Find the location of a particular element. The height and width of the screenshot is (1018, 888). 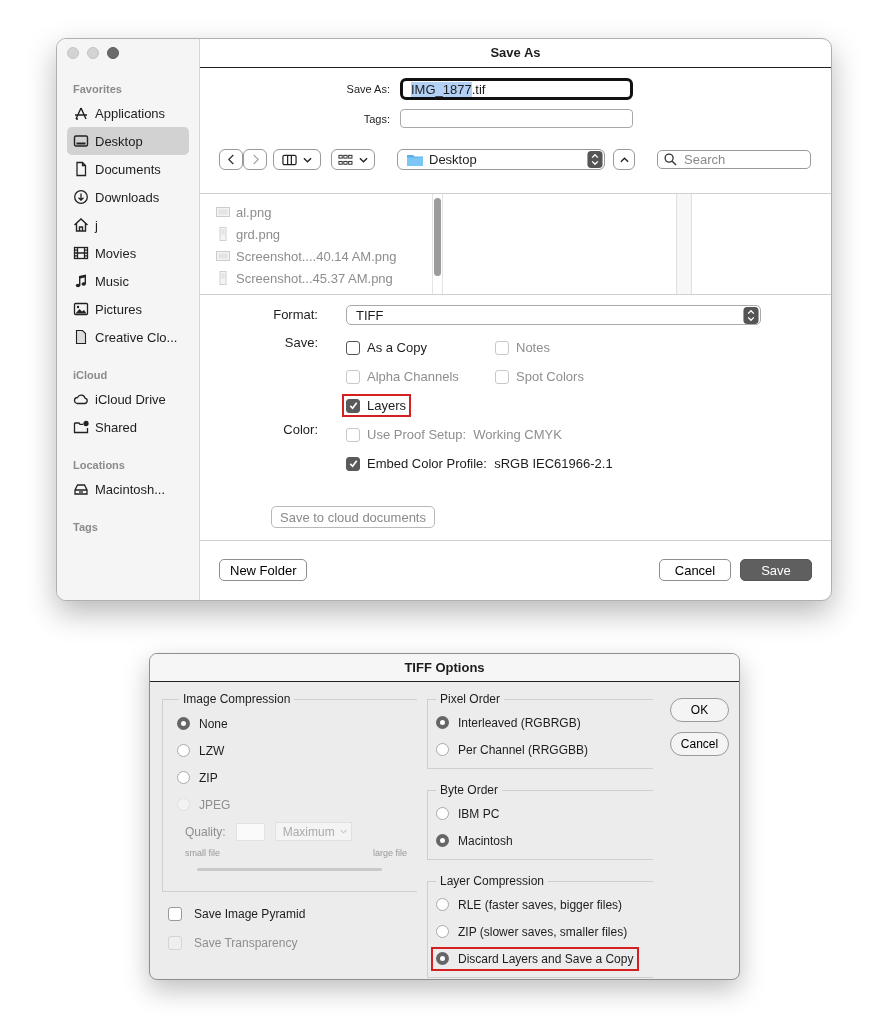

chevron-left-icon is located at coordinates (231, 159).